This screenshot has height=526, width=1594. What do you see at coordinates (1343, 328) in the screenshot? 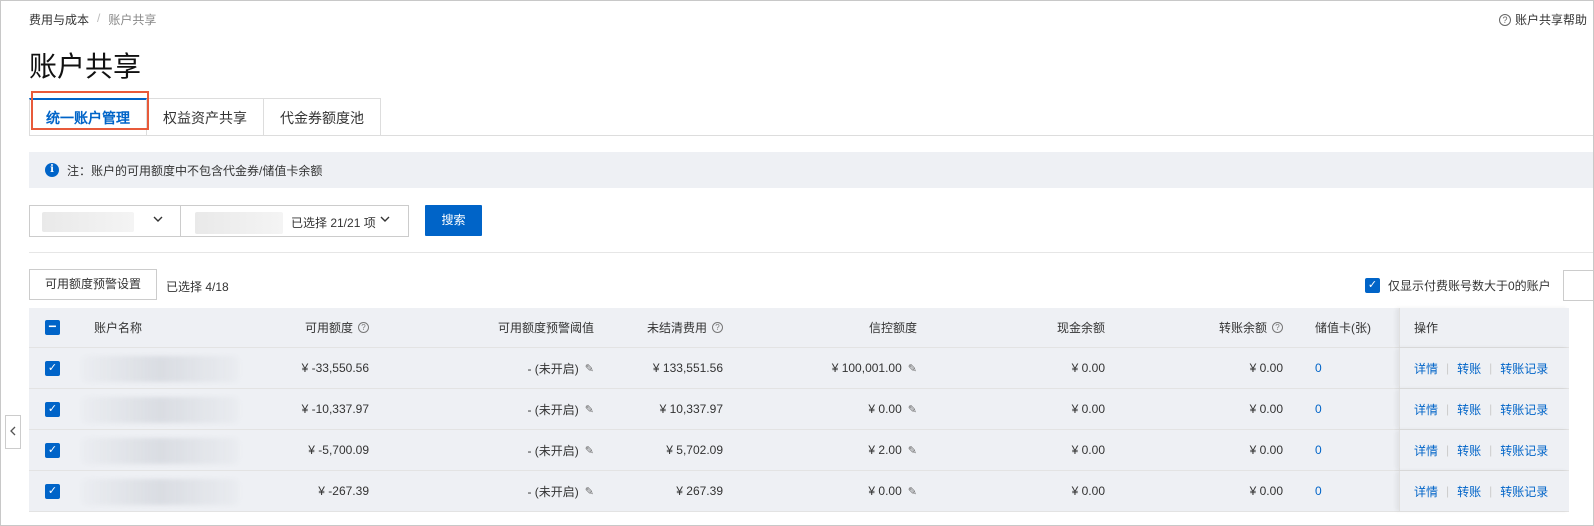
I see `header-card: 储值卡(张)` at bounding box center [1343, 328].